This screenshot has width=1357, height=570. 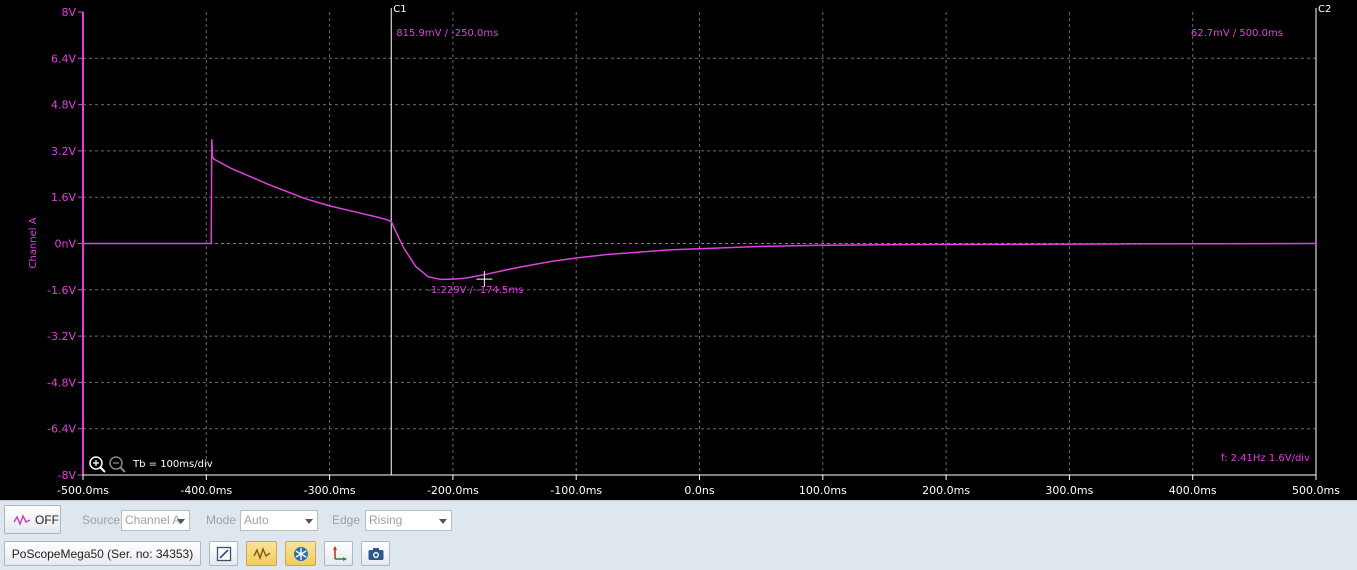 I want to click on trigger-toggle-label: OFF, so click(x=47, y=519).